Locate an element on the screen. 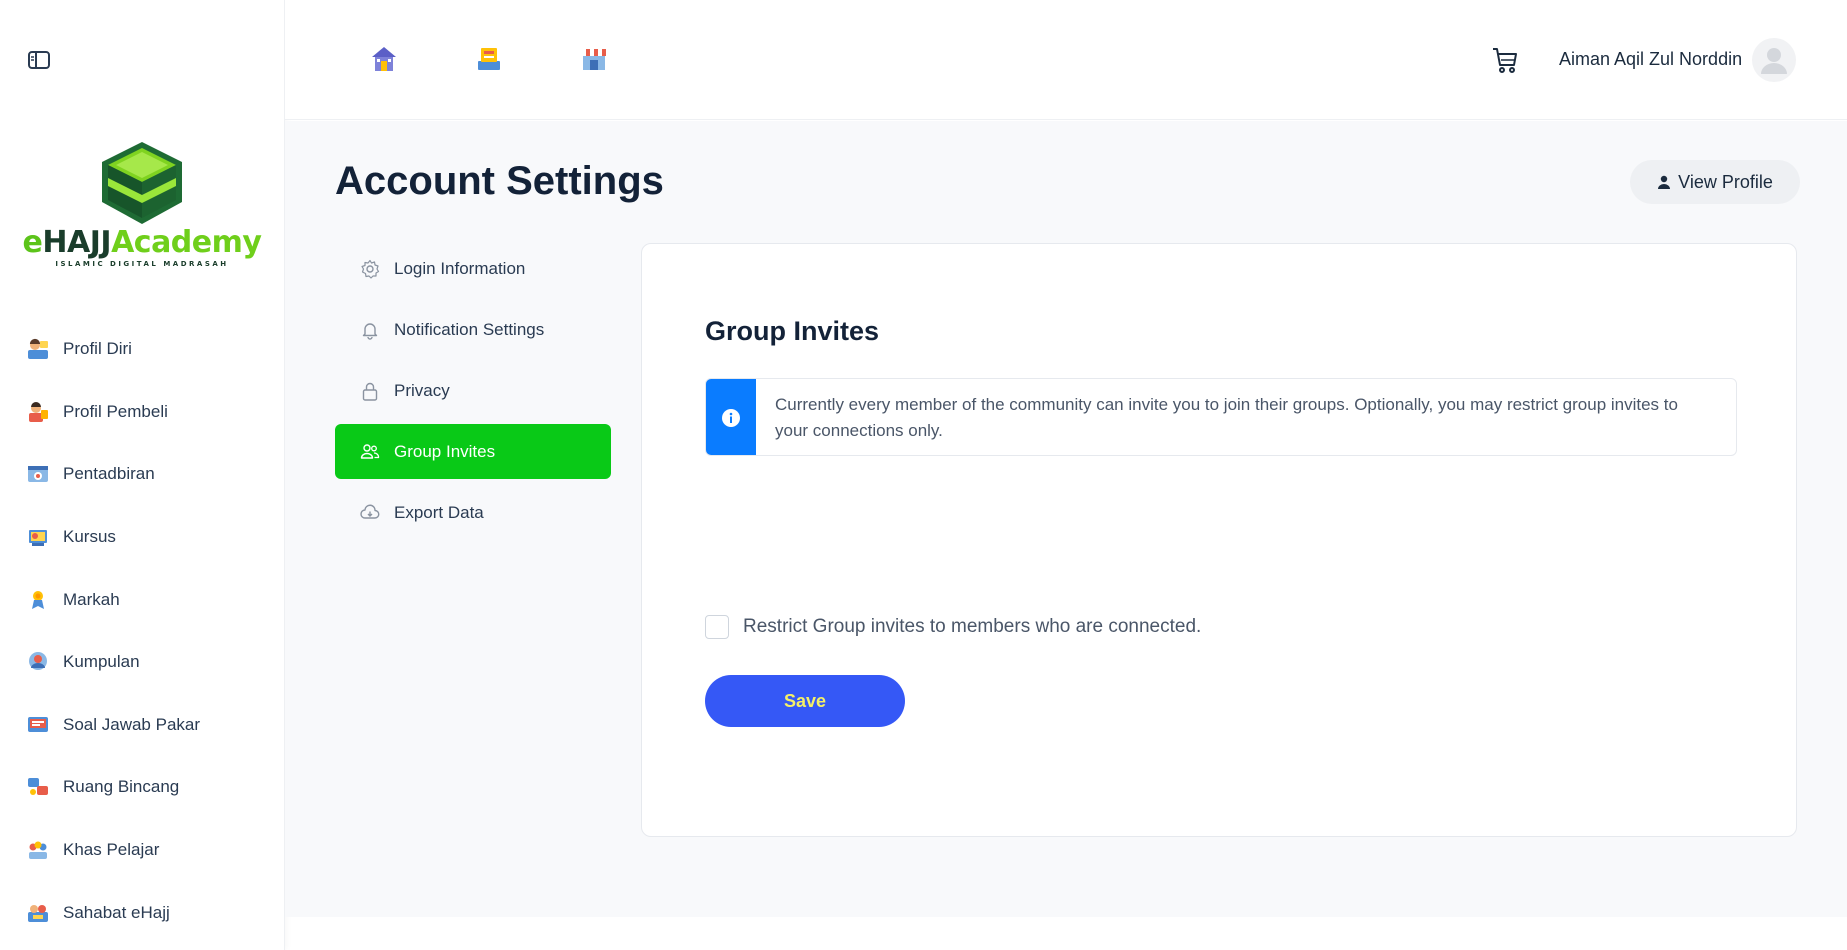  cart-icon is located at coordinates (1505, 60).